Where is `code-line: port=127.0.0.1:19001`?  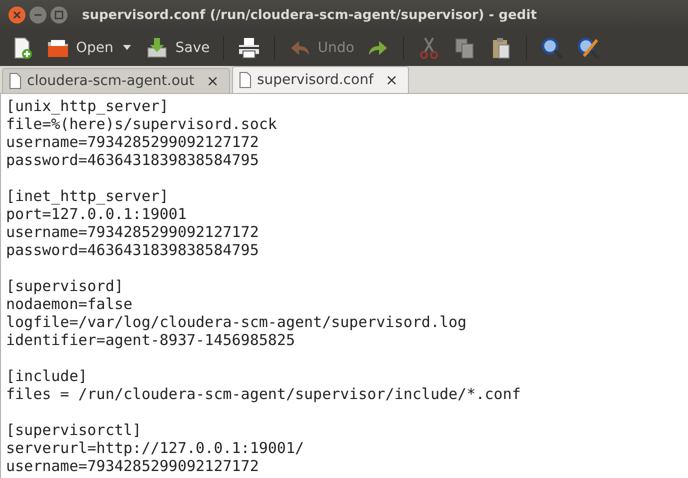
code-line: port=127.0.0.1:19001 is located at coordinates (96, 214).